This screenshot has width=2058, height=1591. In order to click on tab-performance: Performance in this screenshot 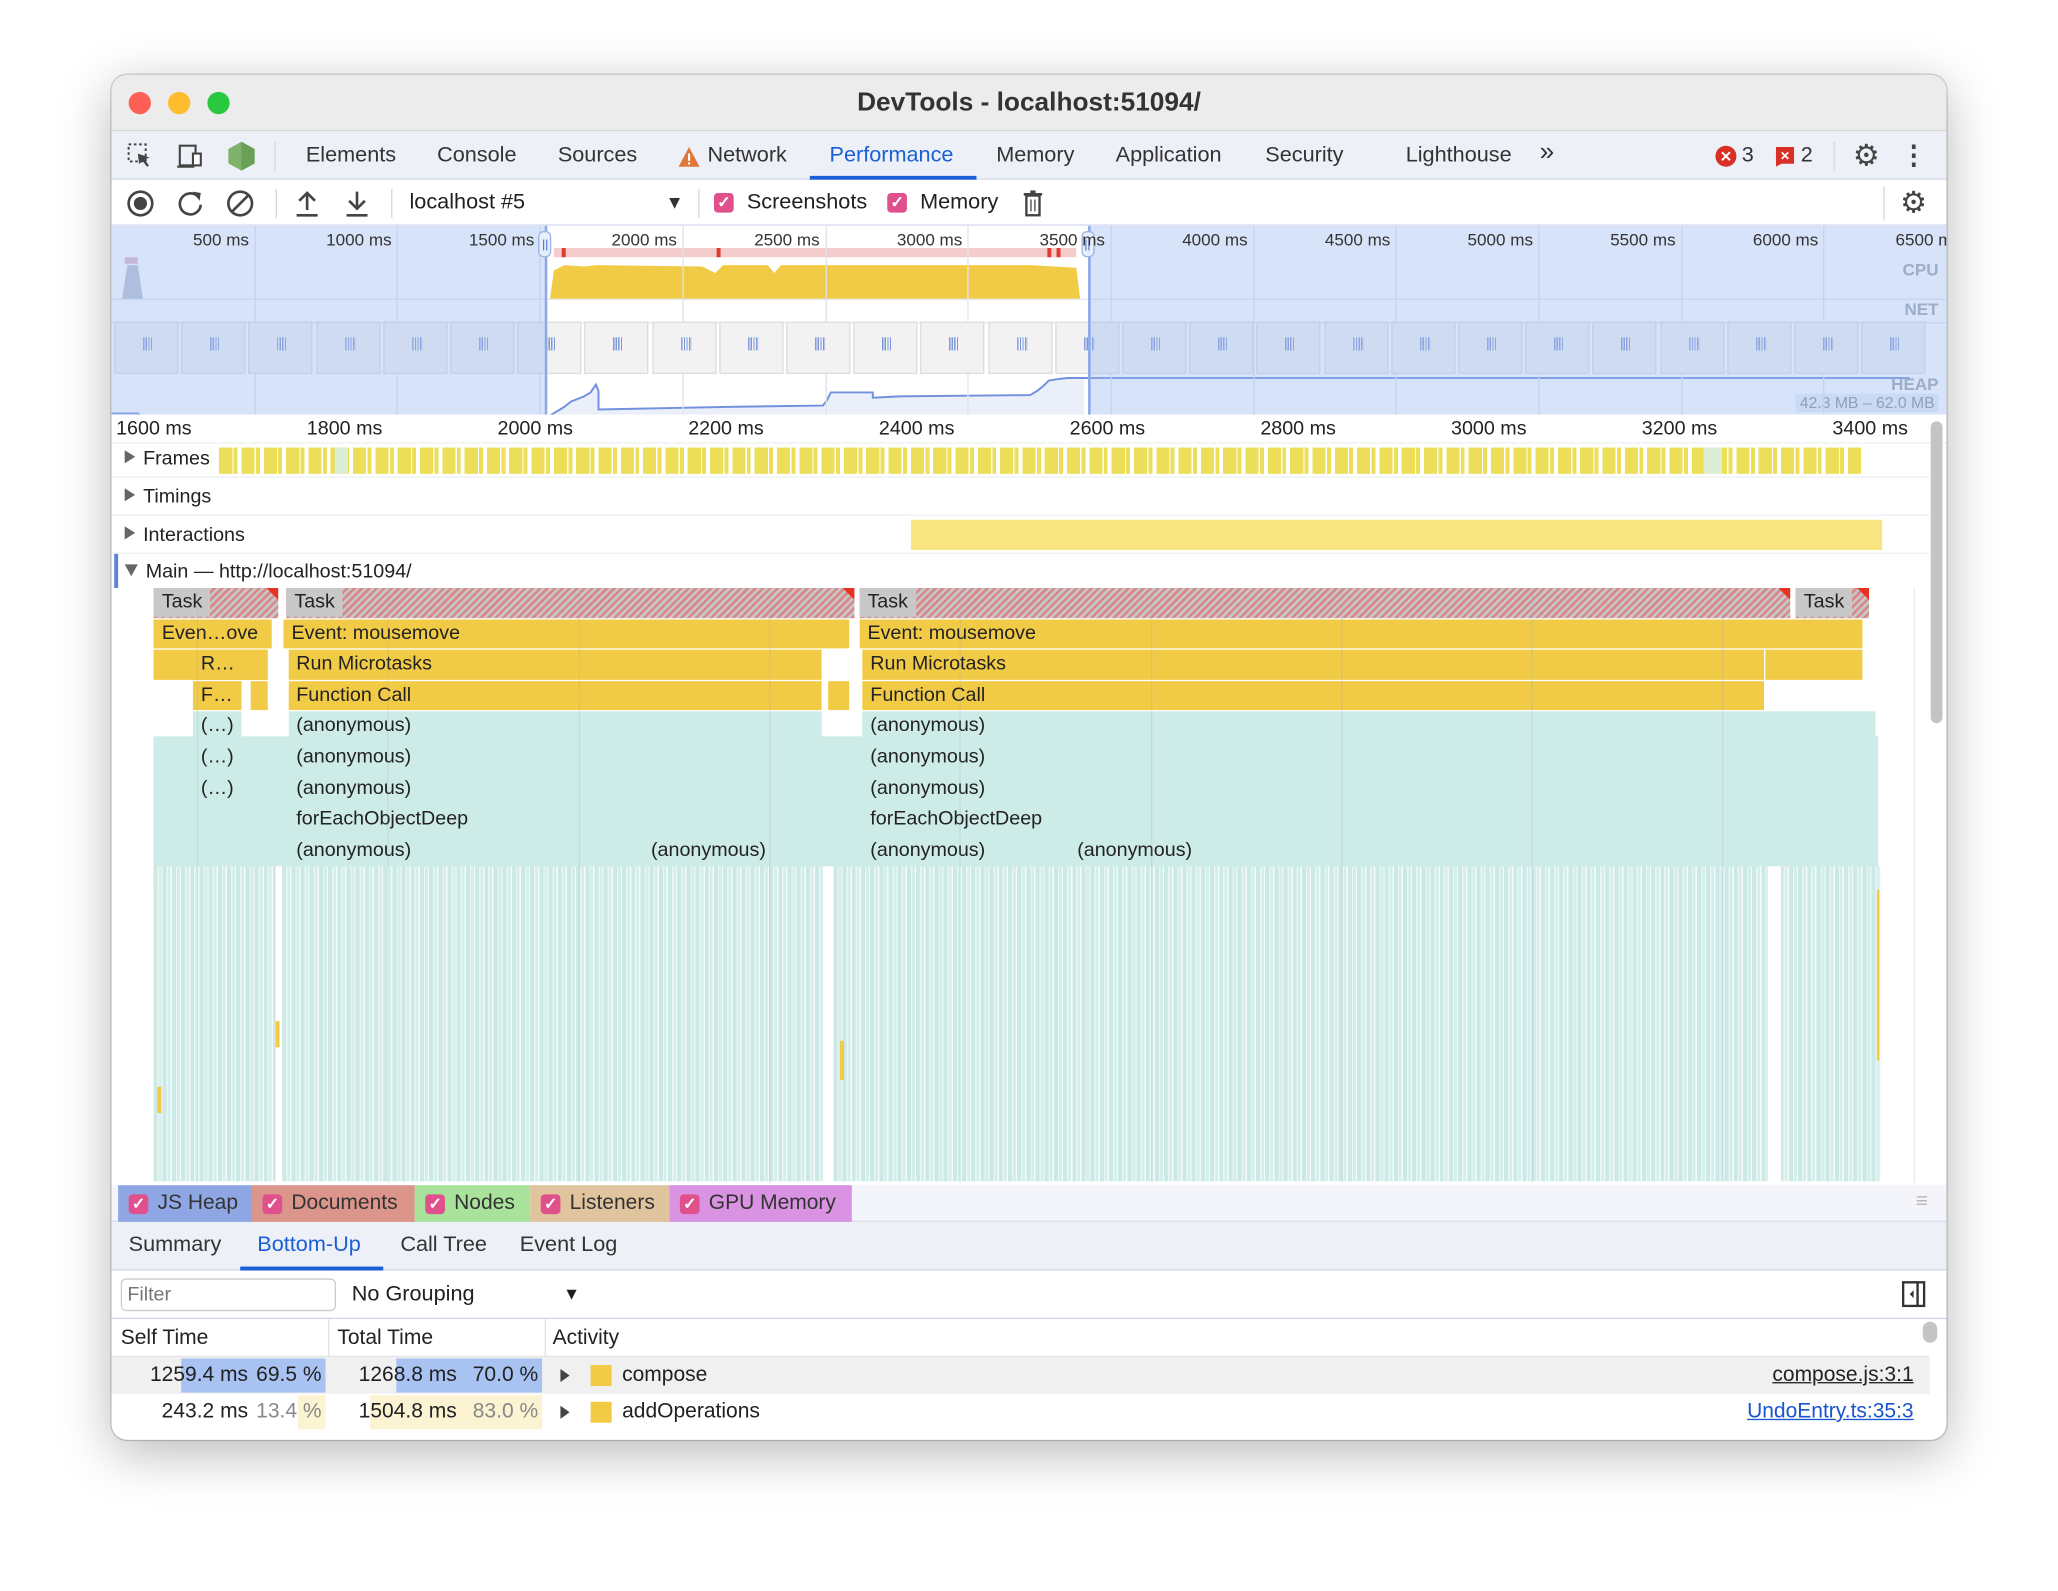, I will do `click(892, 155)`.